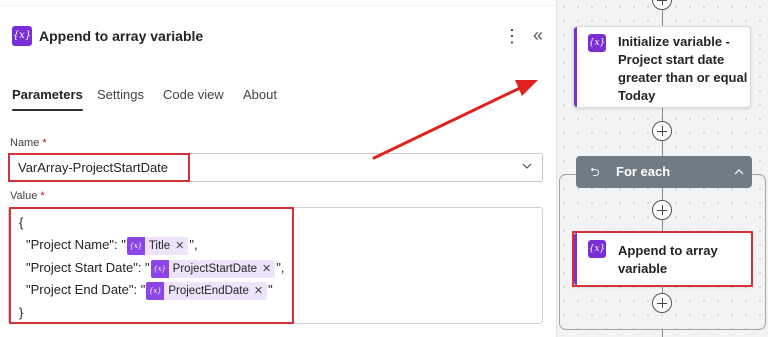  I want to click on value-field-label: Value *, so click(27, 196).